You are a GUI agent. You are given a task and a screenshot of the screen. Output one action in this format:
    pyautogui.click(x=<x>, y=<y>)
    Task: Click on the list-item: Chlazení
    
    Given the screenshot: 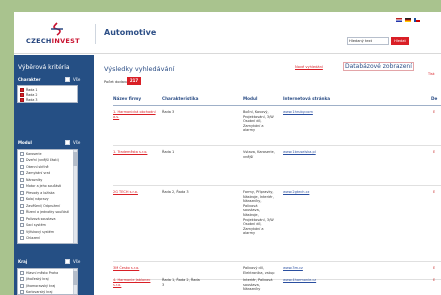 What is the action you would take?
    pyautogui.click(x=30, y=237)
    